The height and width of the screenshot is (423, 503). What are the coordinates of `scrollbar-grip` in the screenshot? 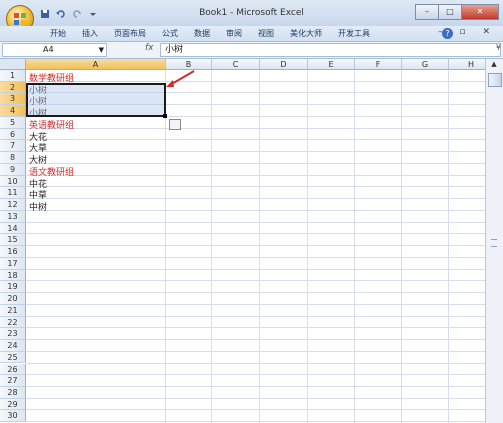 It's located at (494, 243).